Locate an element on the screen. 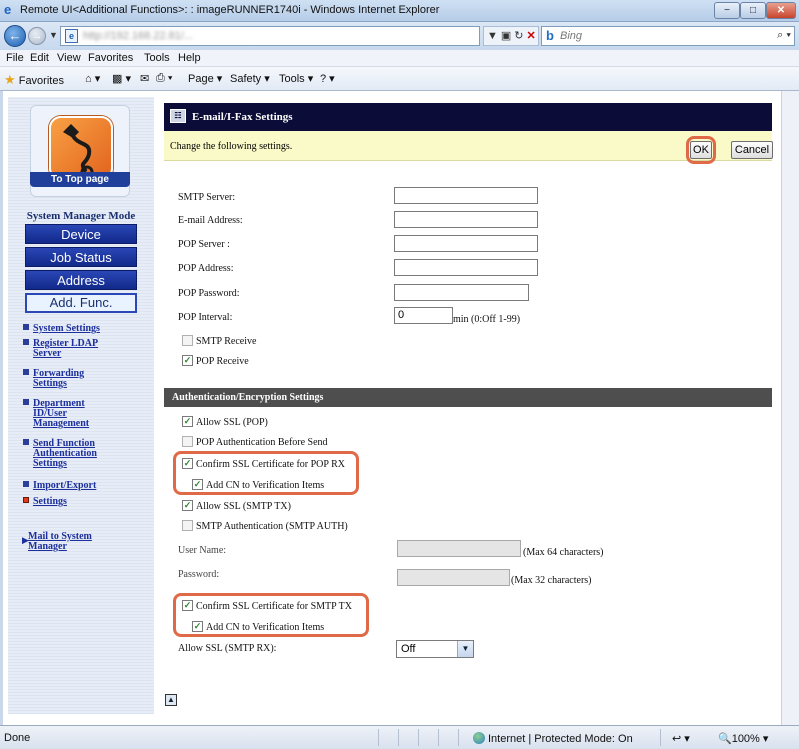 The image size is (799, 749). security-zone: Internet | Protected Mode: On is located at coordinates (553, 738).